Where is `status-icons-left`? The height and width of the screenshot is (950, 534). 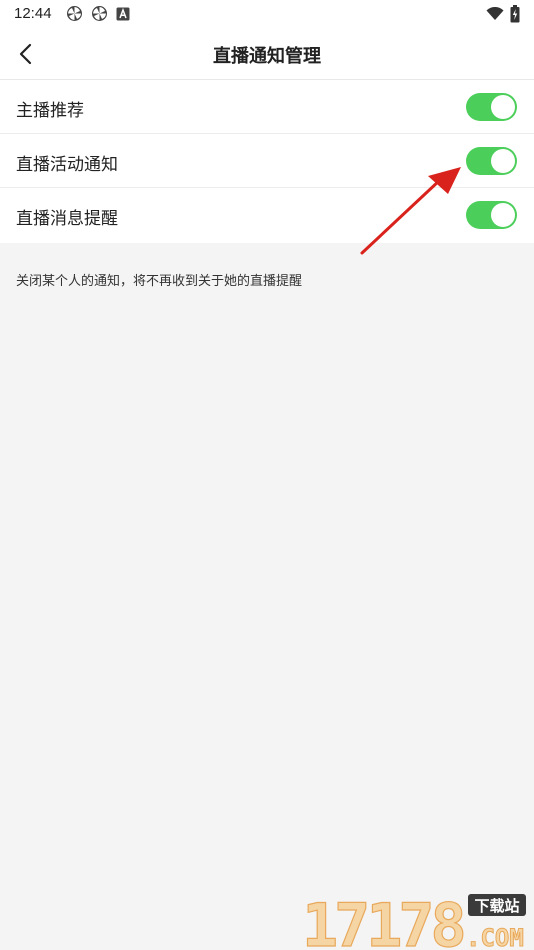
status-icons-left is located at coordinates (98, 13).